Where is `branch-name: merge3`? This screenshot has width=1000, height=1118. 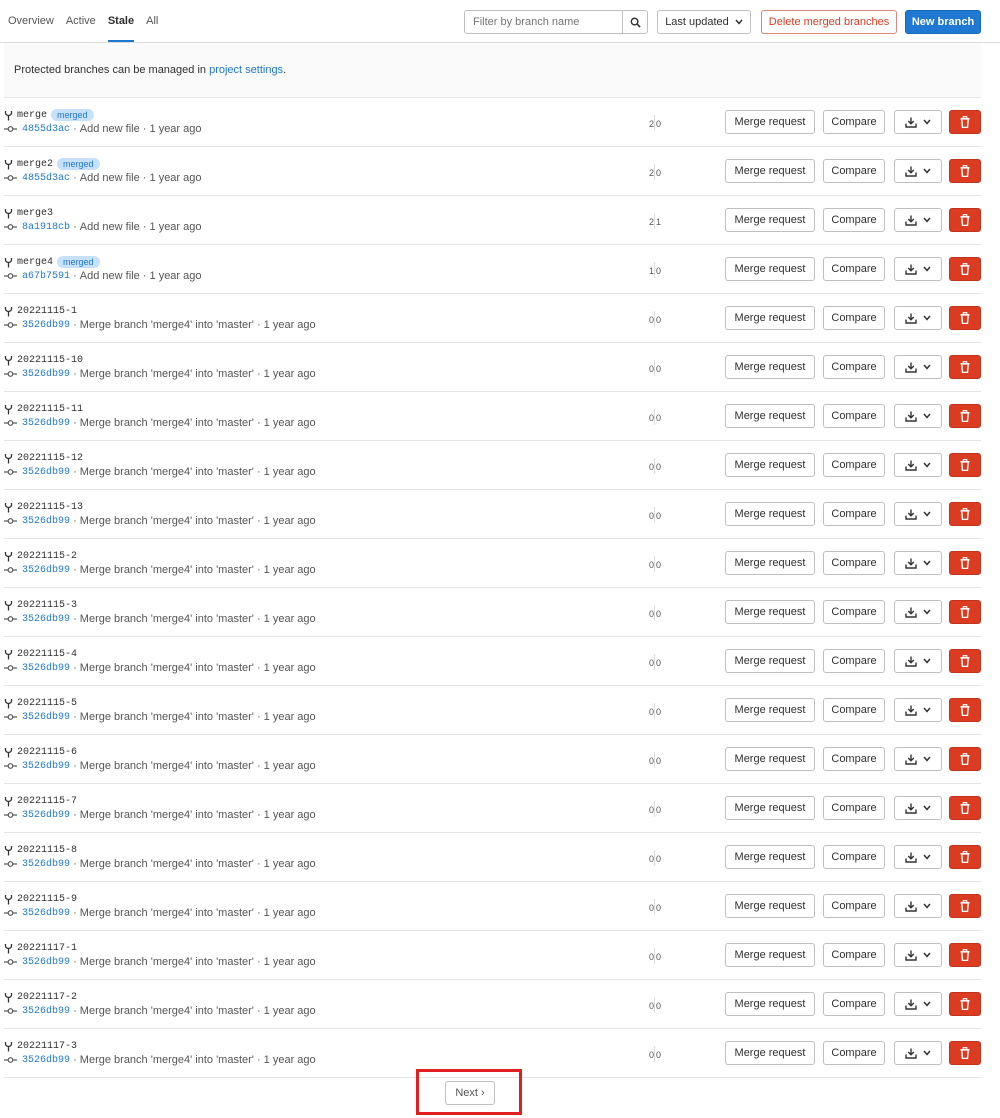 branch-name: merge3 is located at coordinates (35, 213).